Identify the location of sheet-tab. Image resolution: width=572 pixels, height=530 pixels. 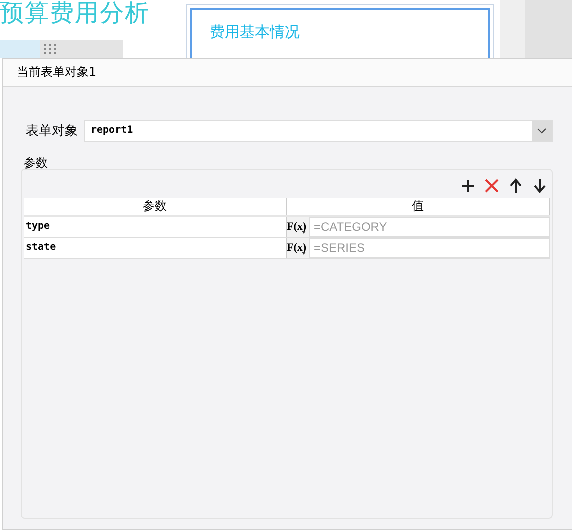
(81, 49).